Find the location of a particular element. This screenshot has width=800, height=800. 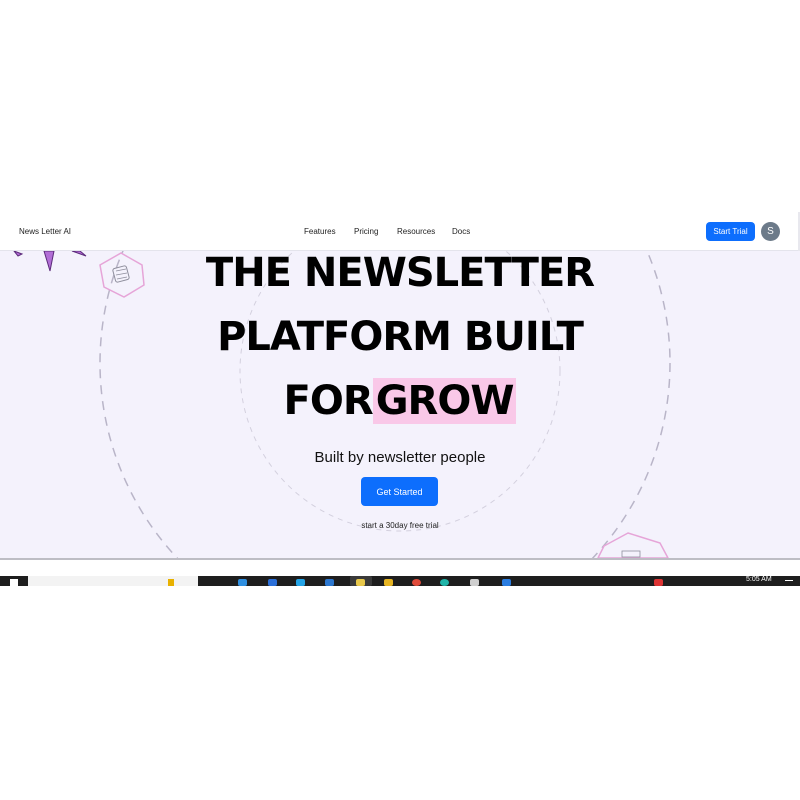

start-menu-icon is located at coordinates (14, 582).